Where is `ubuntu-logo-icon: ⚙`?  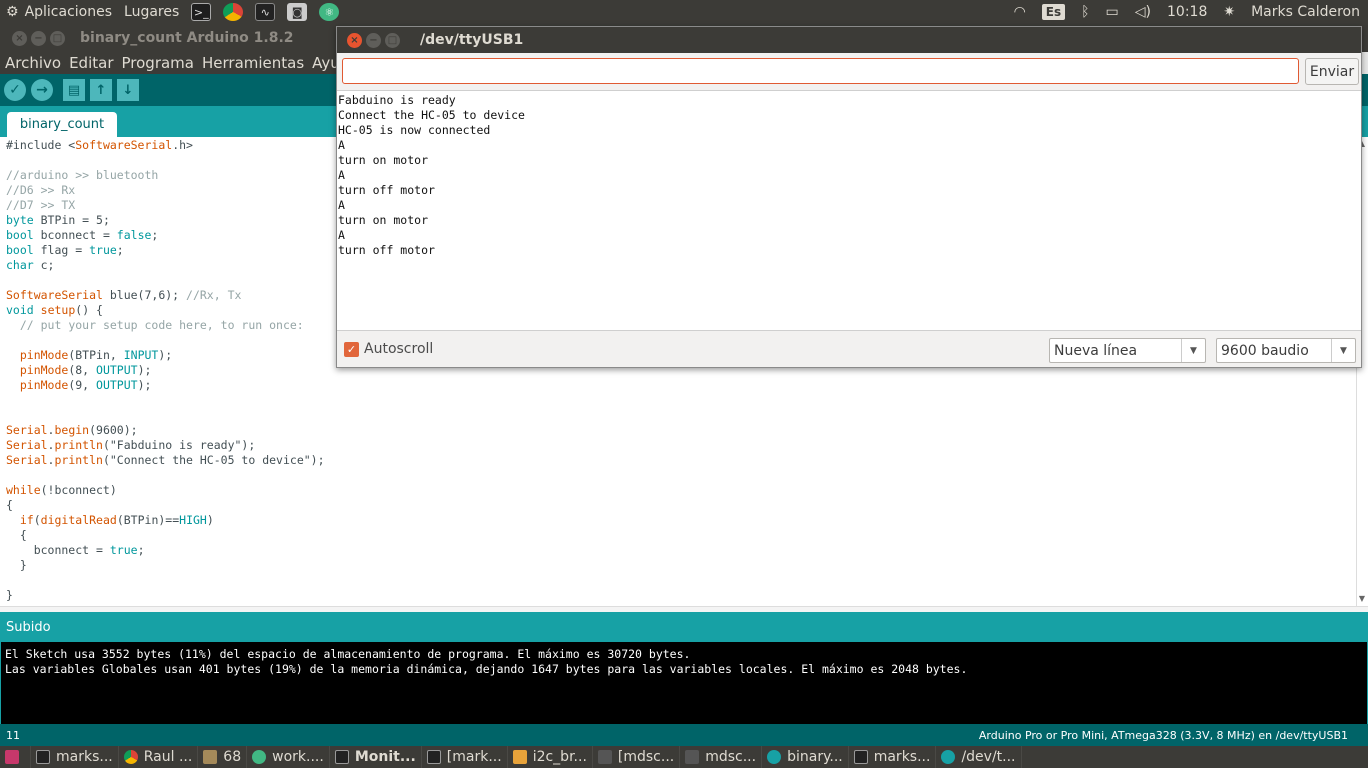 ubuntu-logo-icon: ⚙ is located at coordinates (12, 12).